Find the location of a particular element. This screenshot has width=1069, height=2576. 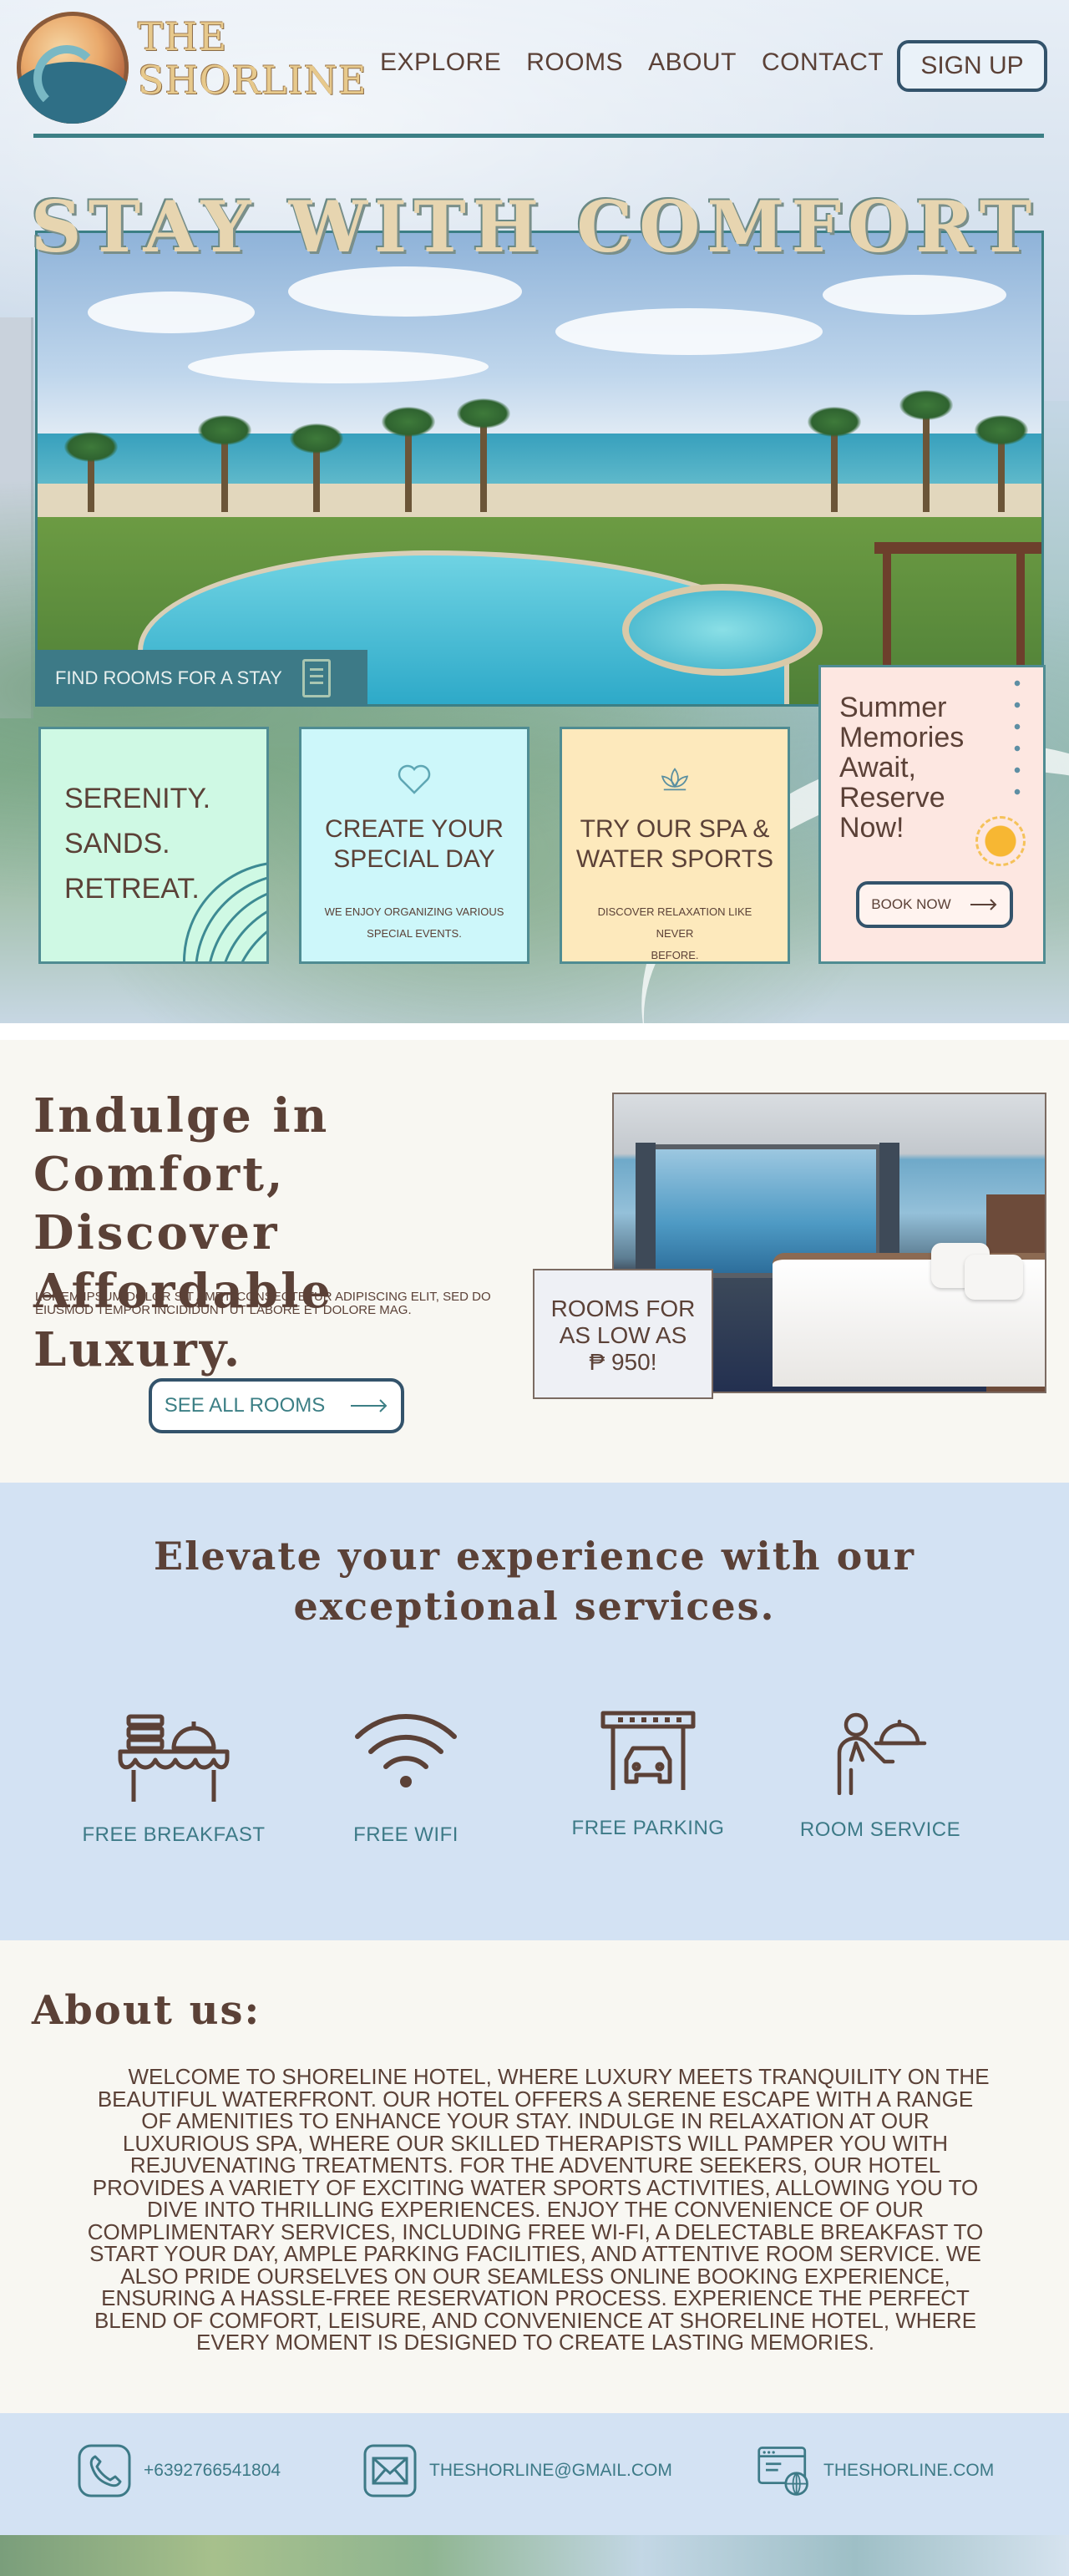

card-subtitle-line: DISCOVER RELAXATION LIKE NEVER is located at coordinates (674, 923).